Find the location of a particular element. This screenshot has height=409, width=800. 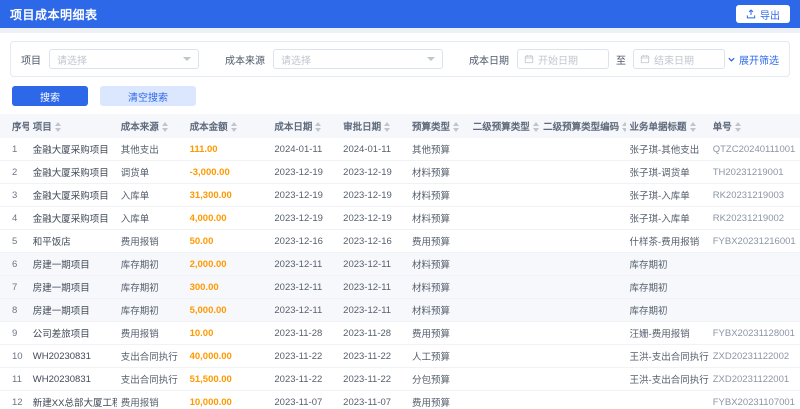

search-button: 搜索 is located at coordinates (50, 96).